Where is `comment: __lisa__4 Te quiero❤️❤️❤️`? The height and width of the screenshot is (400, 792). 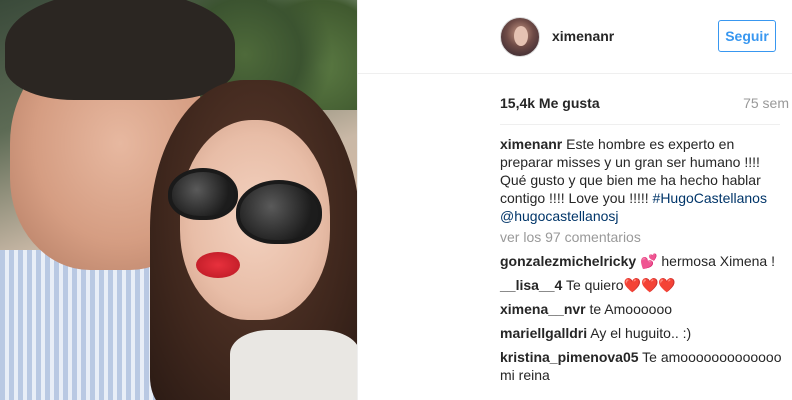 comment: __lisa__4 Te quiero❤️❤️❤️ is located at coordinates (642, 285).